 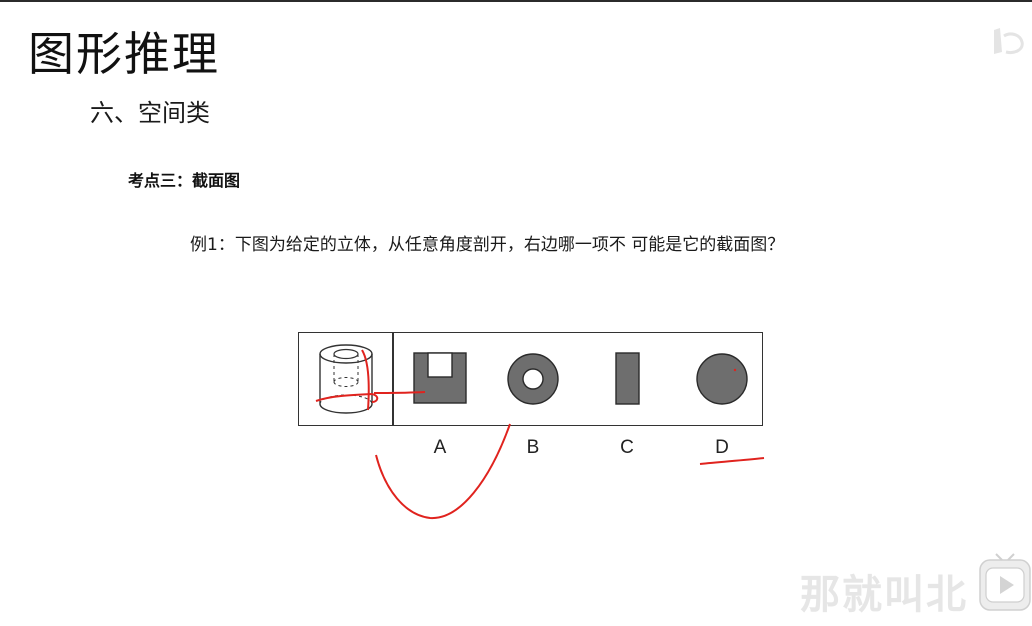 I want to click on slide-title: 图形推理, so click(x=124, y=54).